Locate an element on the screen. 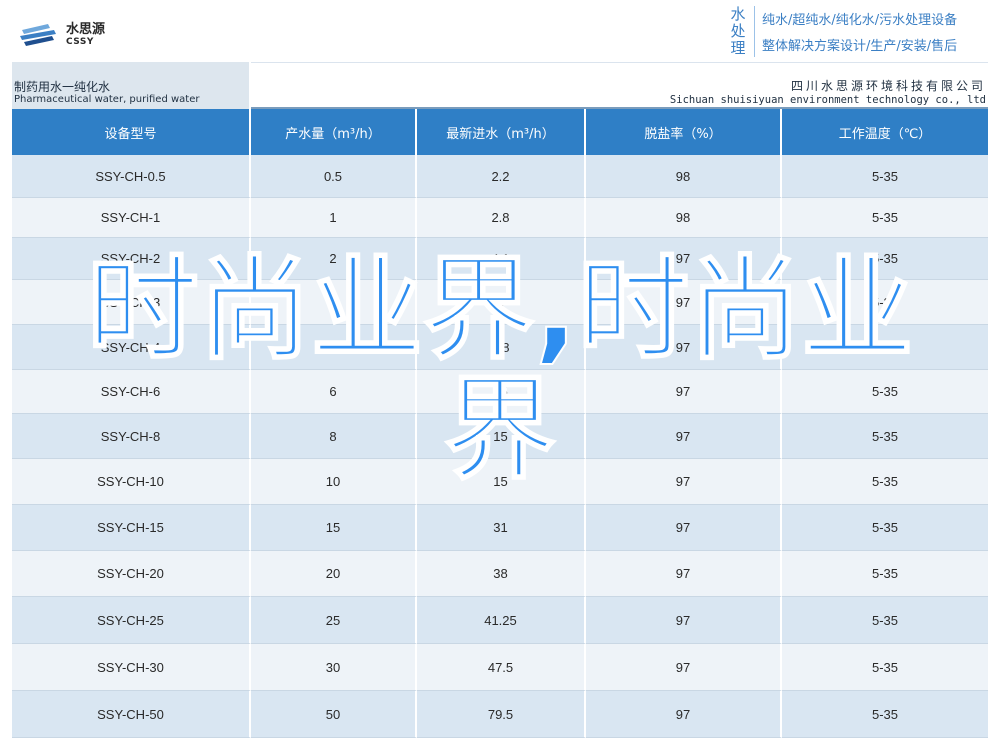 Image resolution: width=1000 pixels, height=749 pixels. cell-model: SSY-CH-2 is located at coordinates (131, 259).